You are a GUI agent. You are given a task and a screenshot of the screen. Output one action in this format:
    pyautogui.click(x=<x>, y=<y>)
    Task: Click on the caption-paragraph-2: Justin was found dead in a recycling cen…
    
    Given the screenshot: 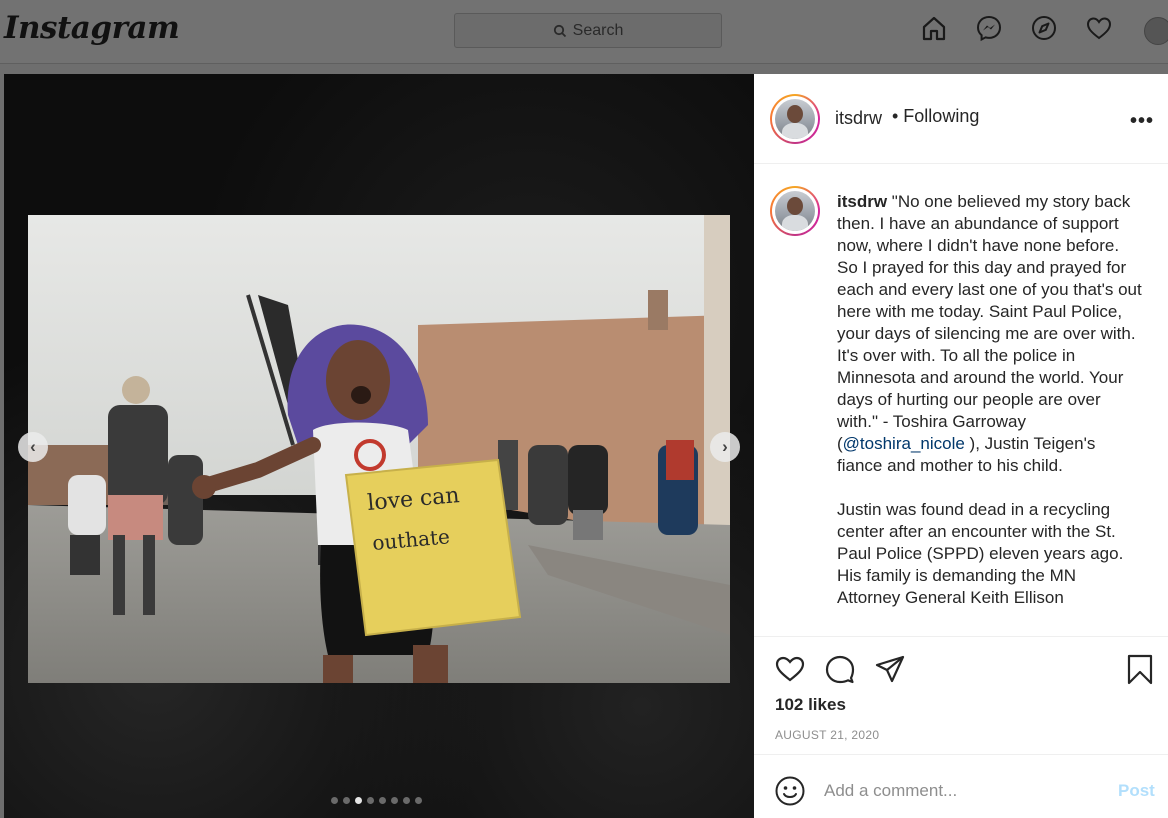 What is the action you would take?
    pyautogui.click(x=980, y=553)
    